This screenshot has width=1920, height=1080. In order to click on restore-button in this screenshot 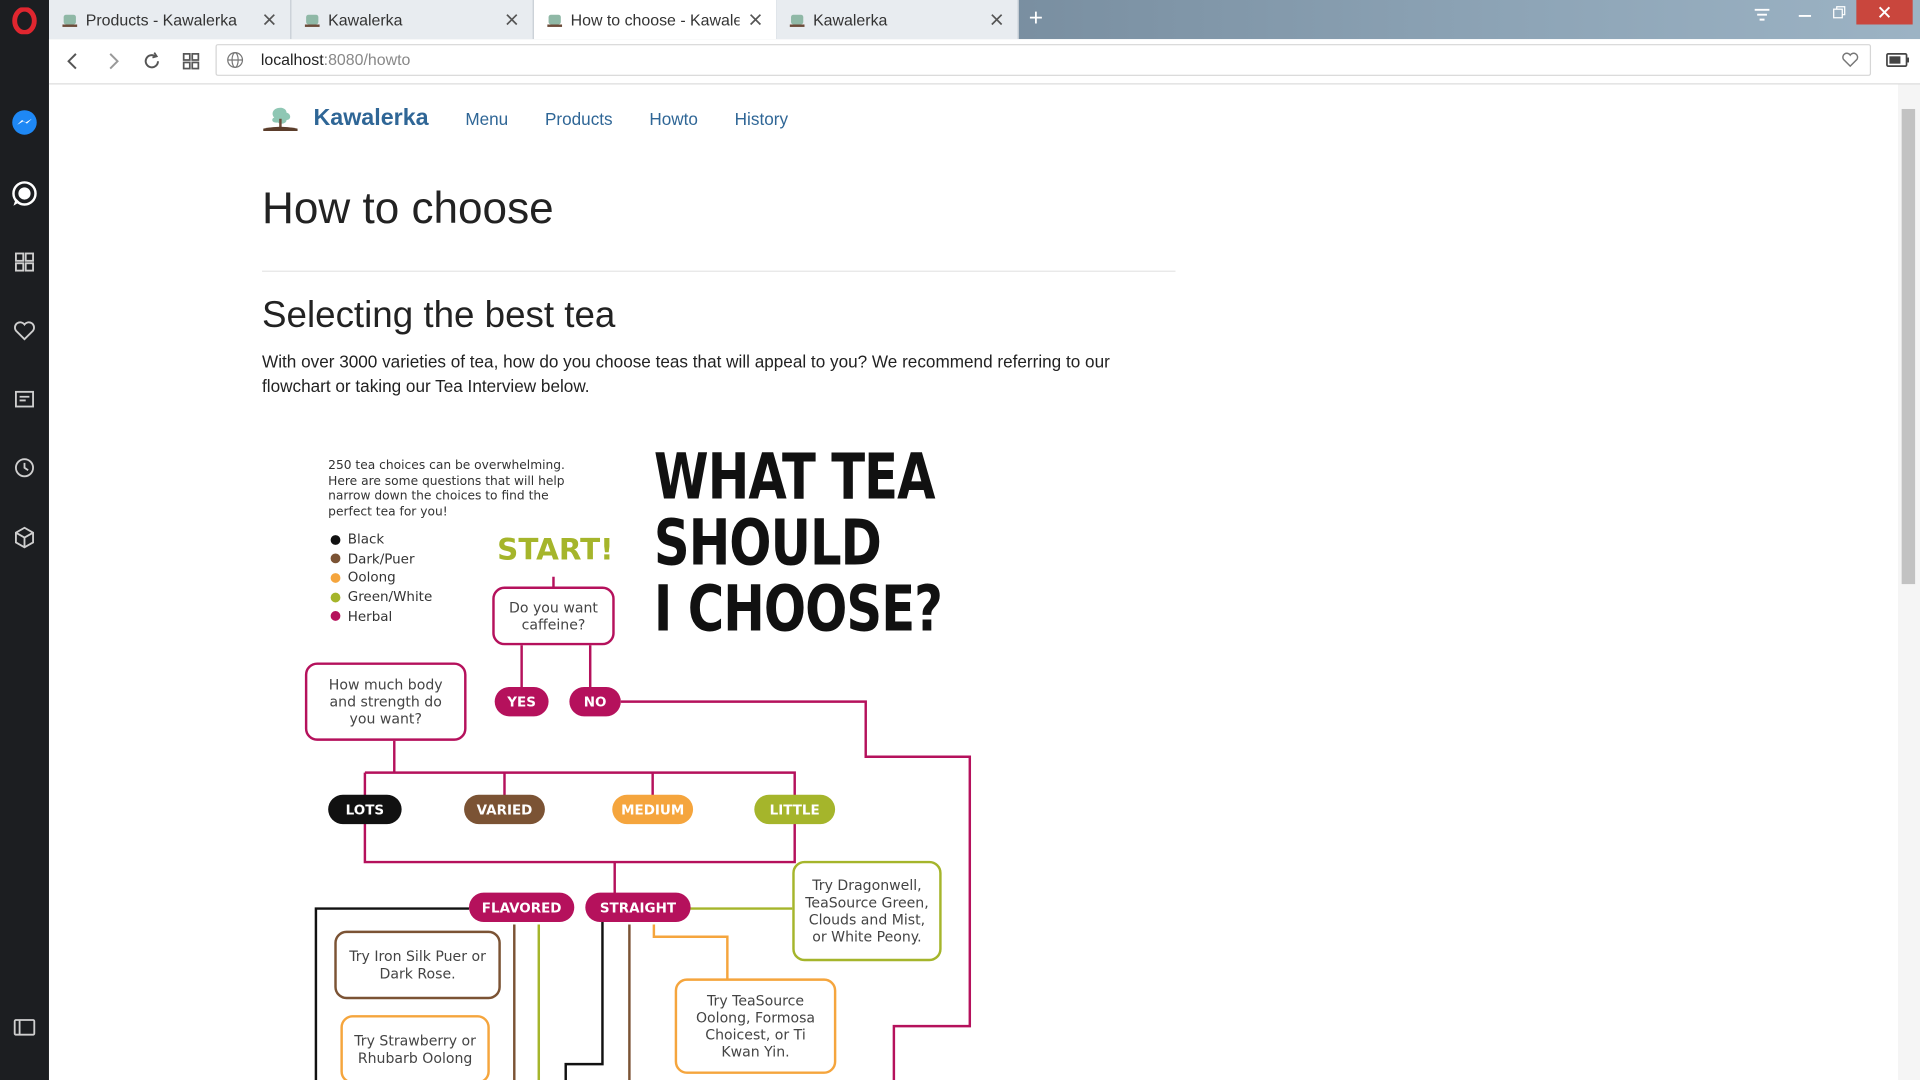, I will do `click(1839, 12)`.